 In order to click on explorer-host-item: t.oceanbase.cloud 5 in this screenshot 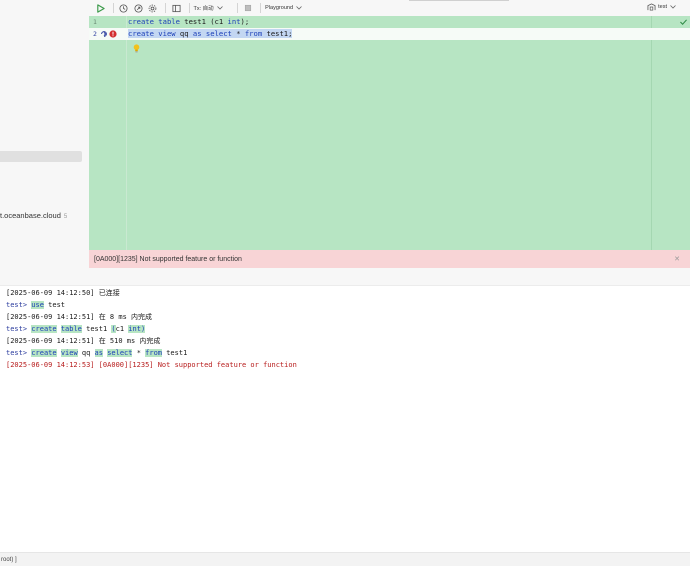, I will do `click(33, 215)`.